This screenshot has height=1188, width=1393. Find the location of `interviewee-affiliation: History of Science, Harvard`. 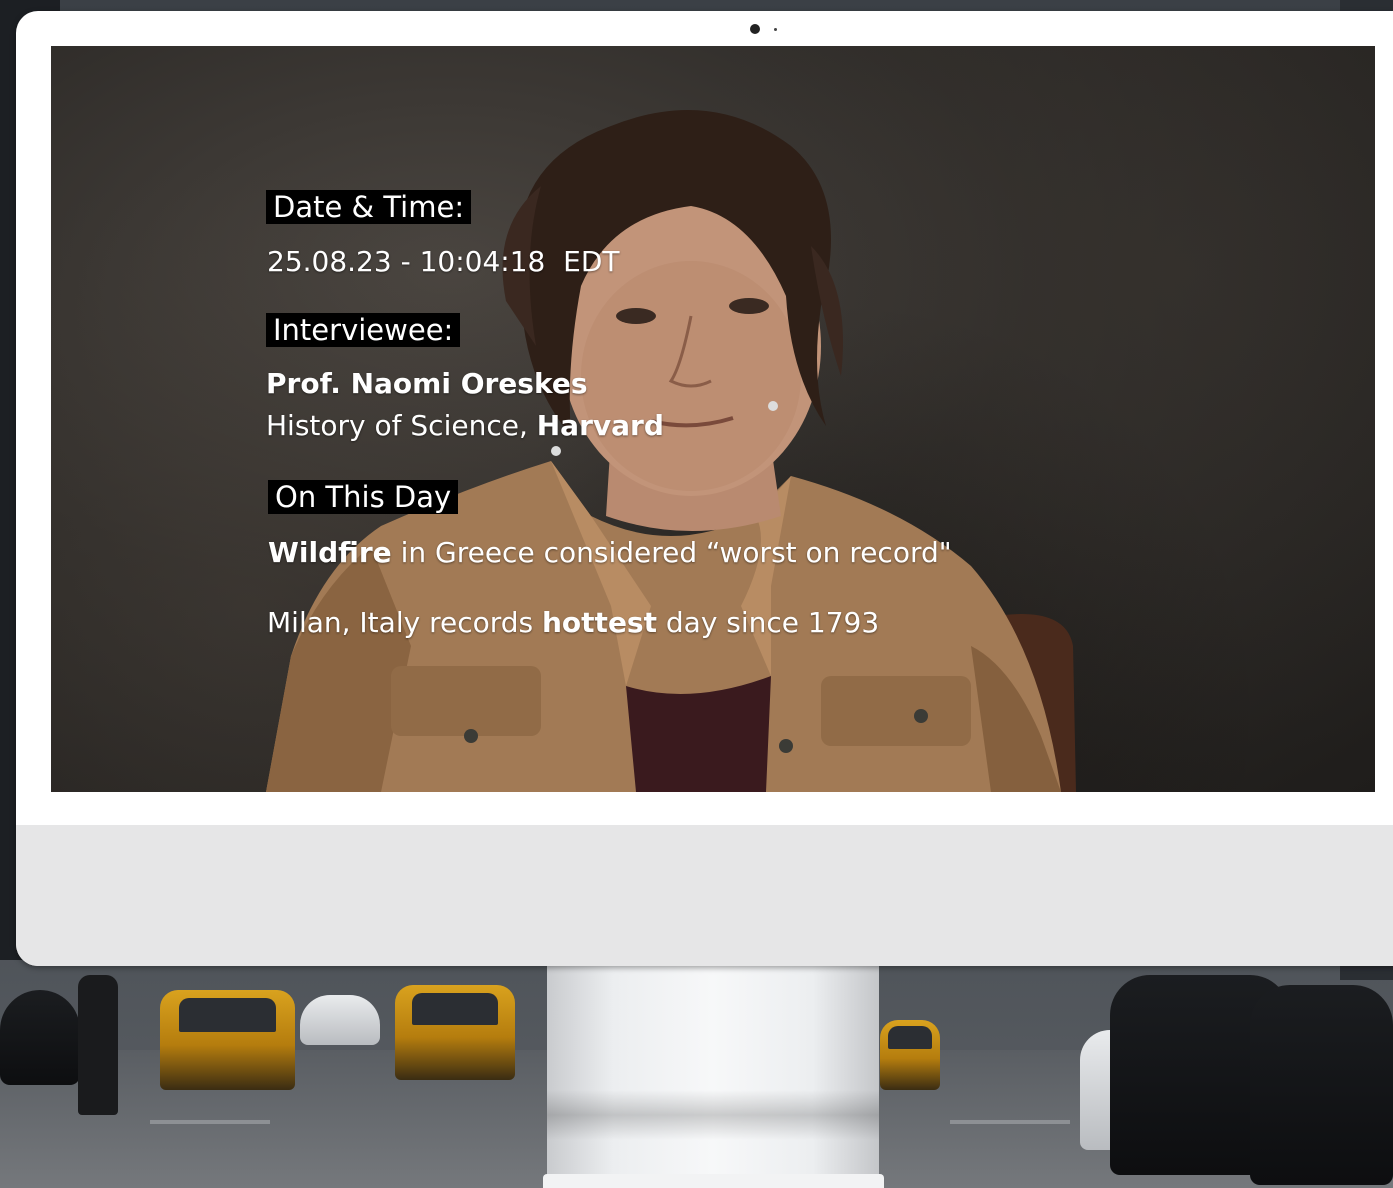

interviewee-affiliation: History of Science, Harvard is located at coordinates (465, 426).